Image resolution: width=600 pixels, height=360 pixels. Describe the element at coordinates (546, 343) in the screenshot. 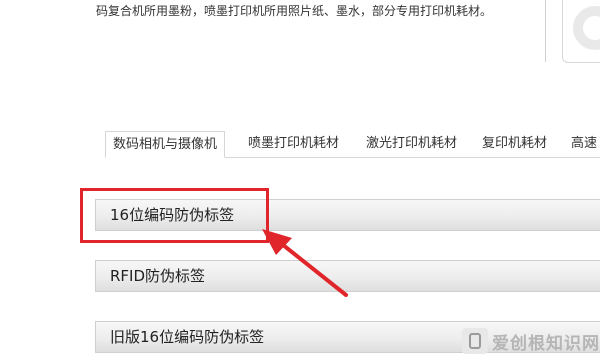

I see `watermark-text: 爱创根知识网` at that location.